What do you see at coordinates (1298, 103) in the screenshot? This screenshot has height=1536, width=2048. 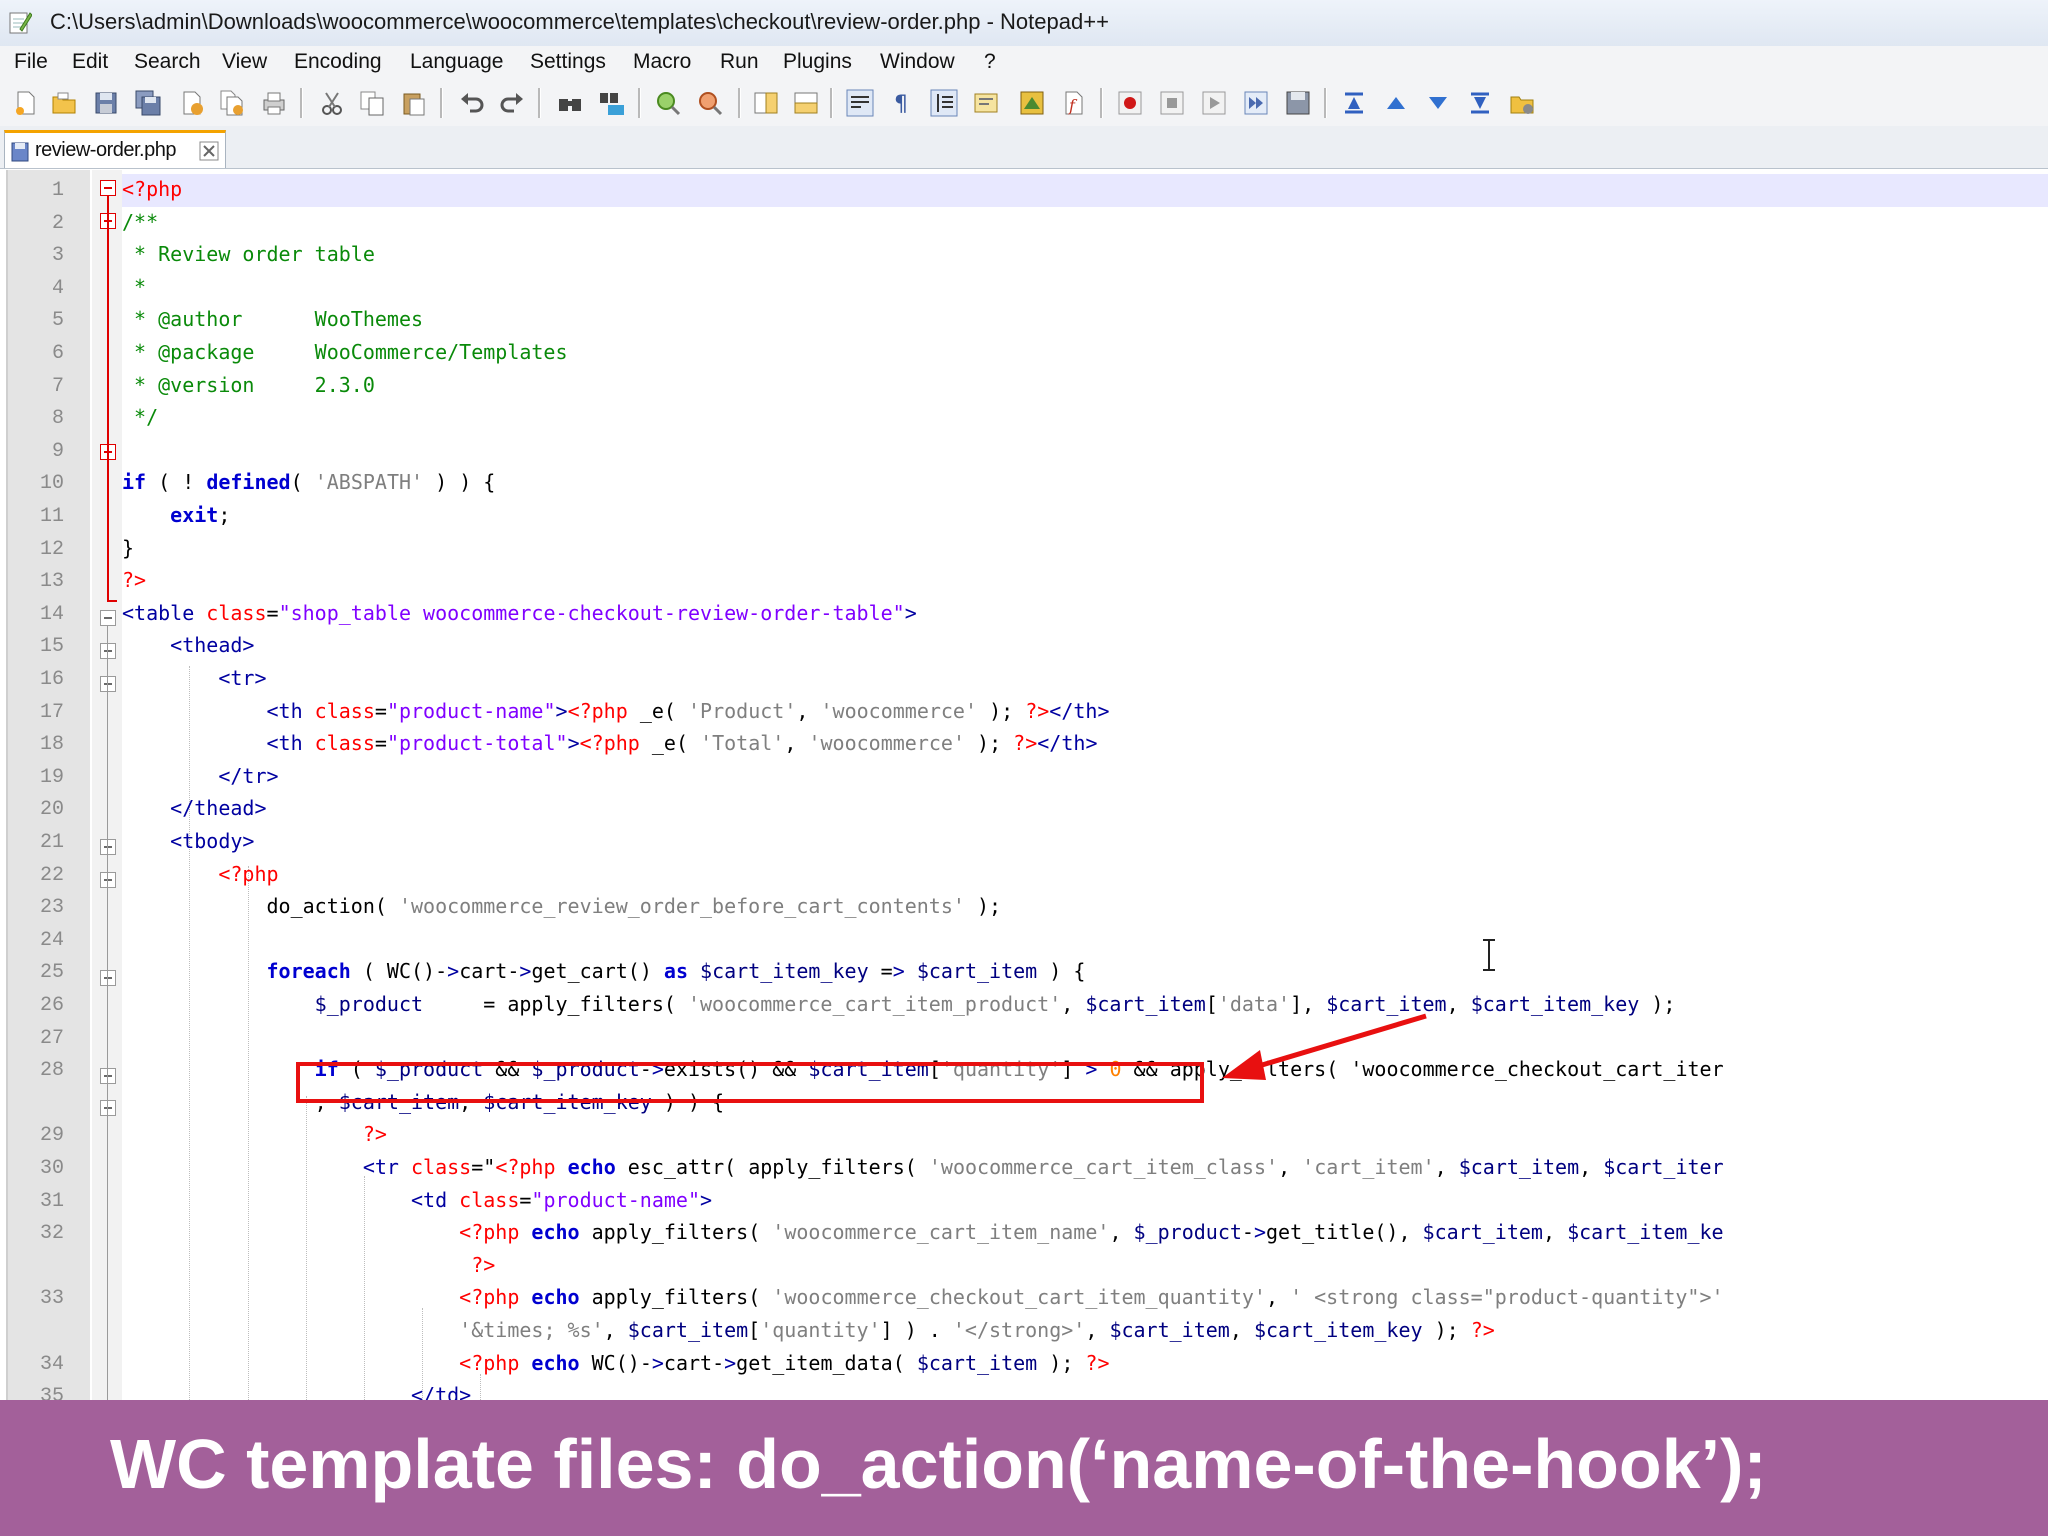 I see `save-macro-icon` at bounding box center [1298, 103].